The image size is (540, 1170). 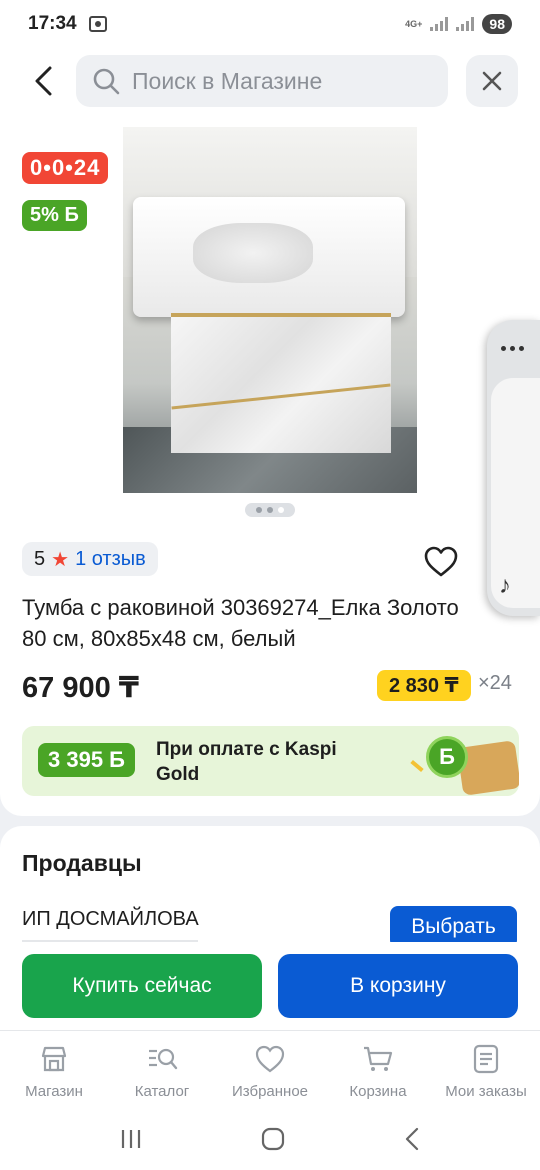 I want to click on add-to-cart-button: В корзину, so click(x=398, y=986).